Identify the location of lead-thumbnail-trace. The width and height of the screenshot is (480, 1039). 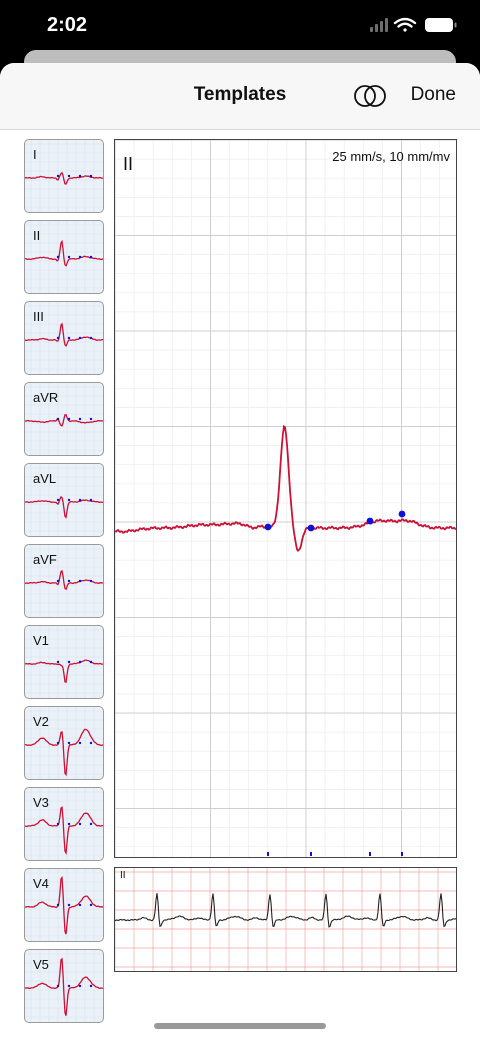
(64, 176).